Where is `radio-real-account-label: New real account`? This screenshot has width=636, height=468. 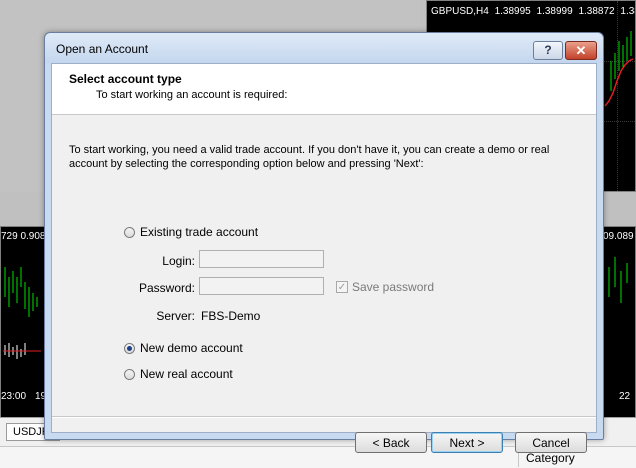
radio-real-account-label: New real account is located at coordinates (186, 374).